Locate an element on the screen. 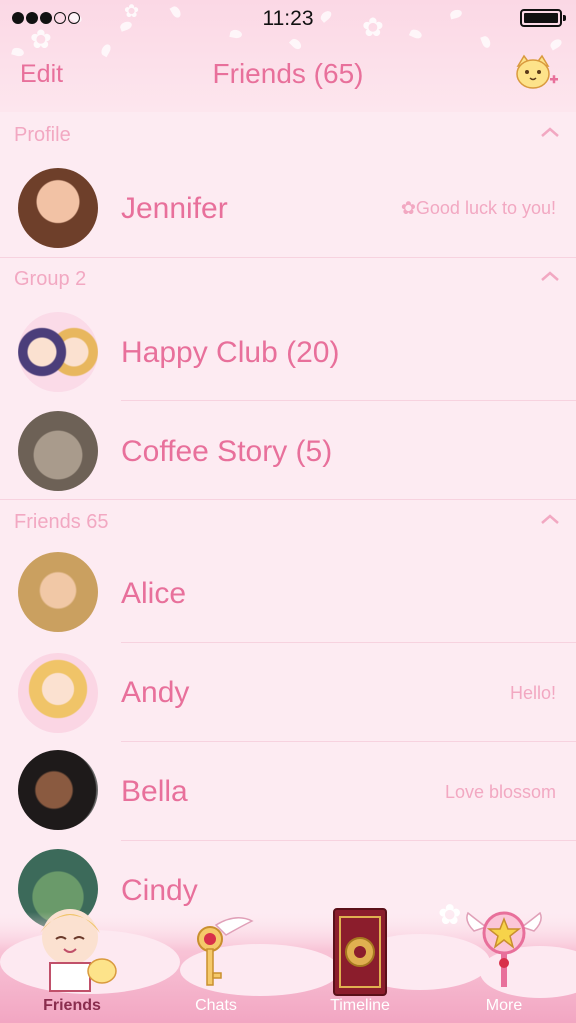 The image size is (576, 1023). tab-friends: Friends is located at coordinates (72, 955).